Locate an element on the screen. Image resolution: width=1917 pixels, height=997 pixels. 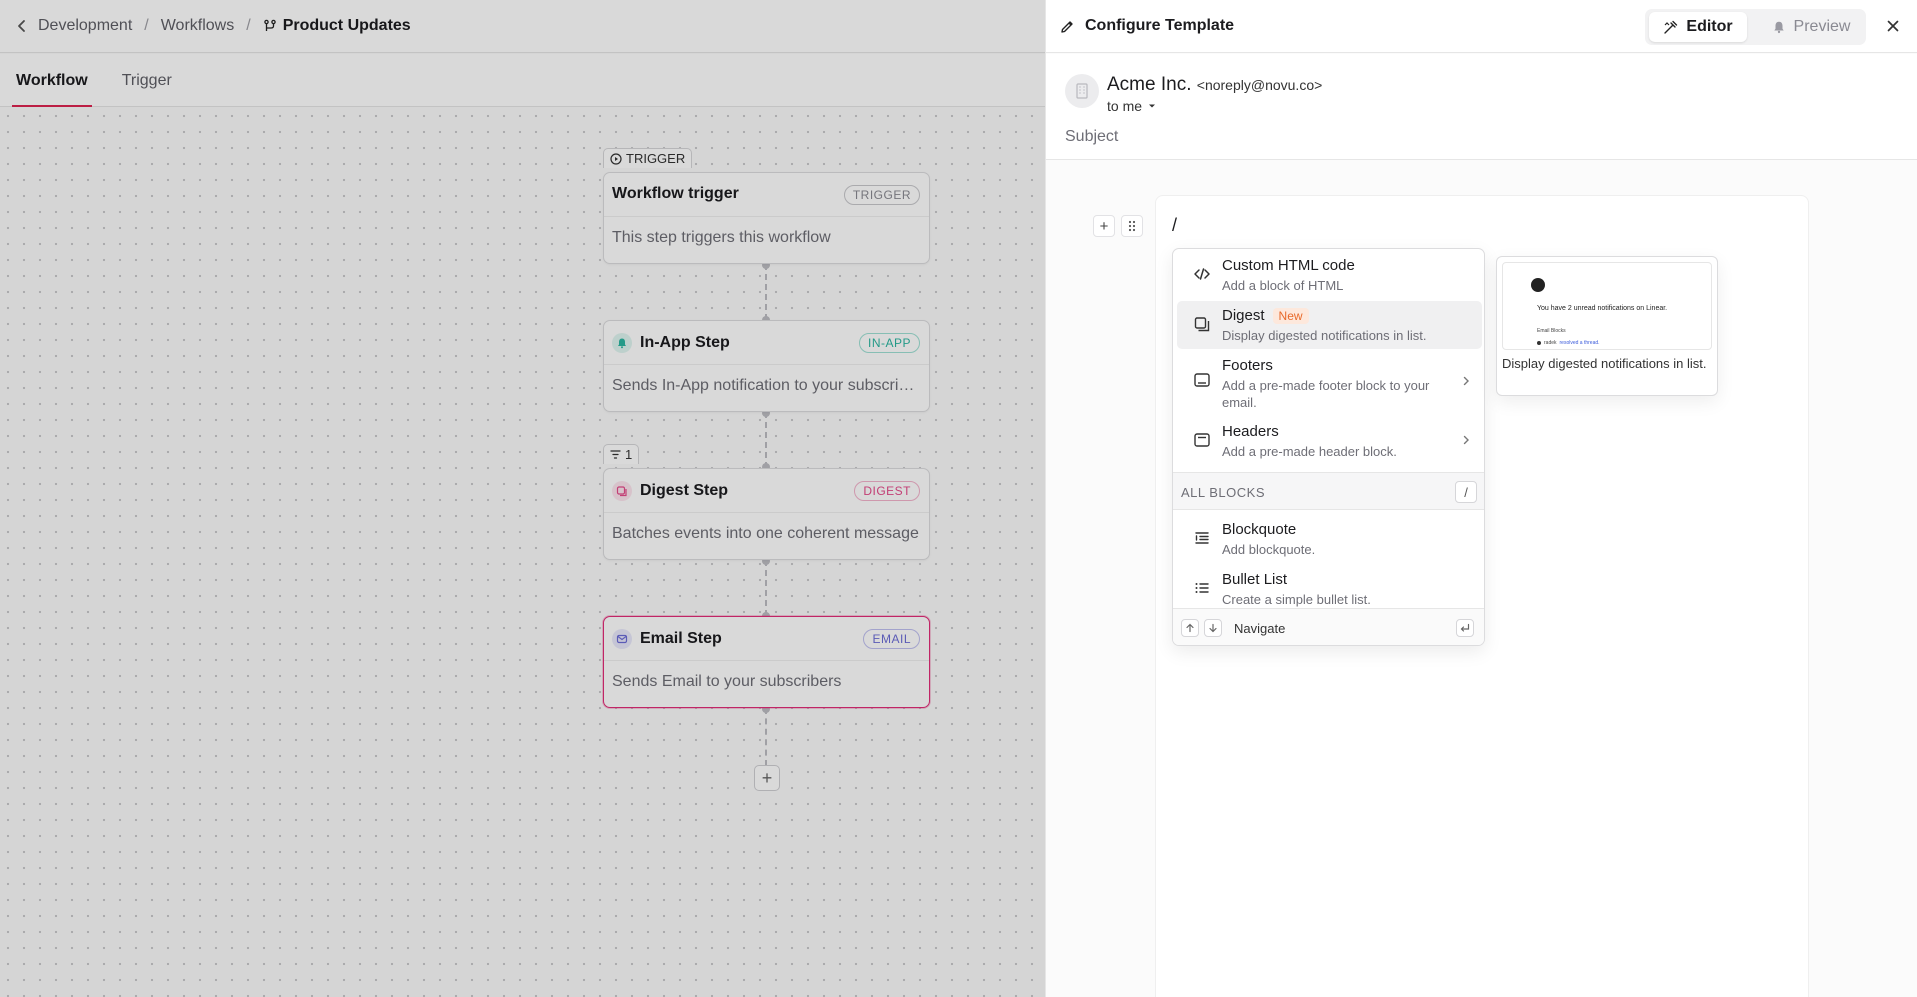
workflow-tabs: Workflow Trigger is located at coordinates (522, 80).